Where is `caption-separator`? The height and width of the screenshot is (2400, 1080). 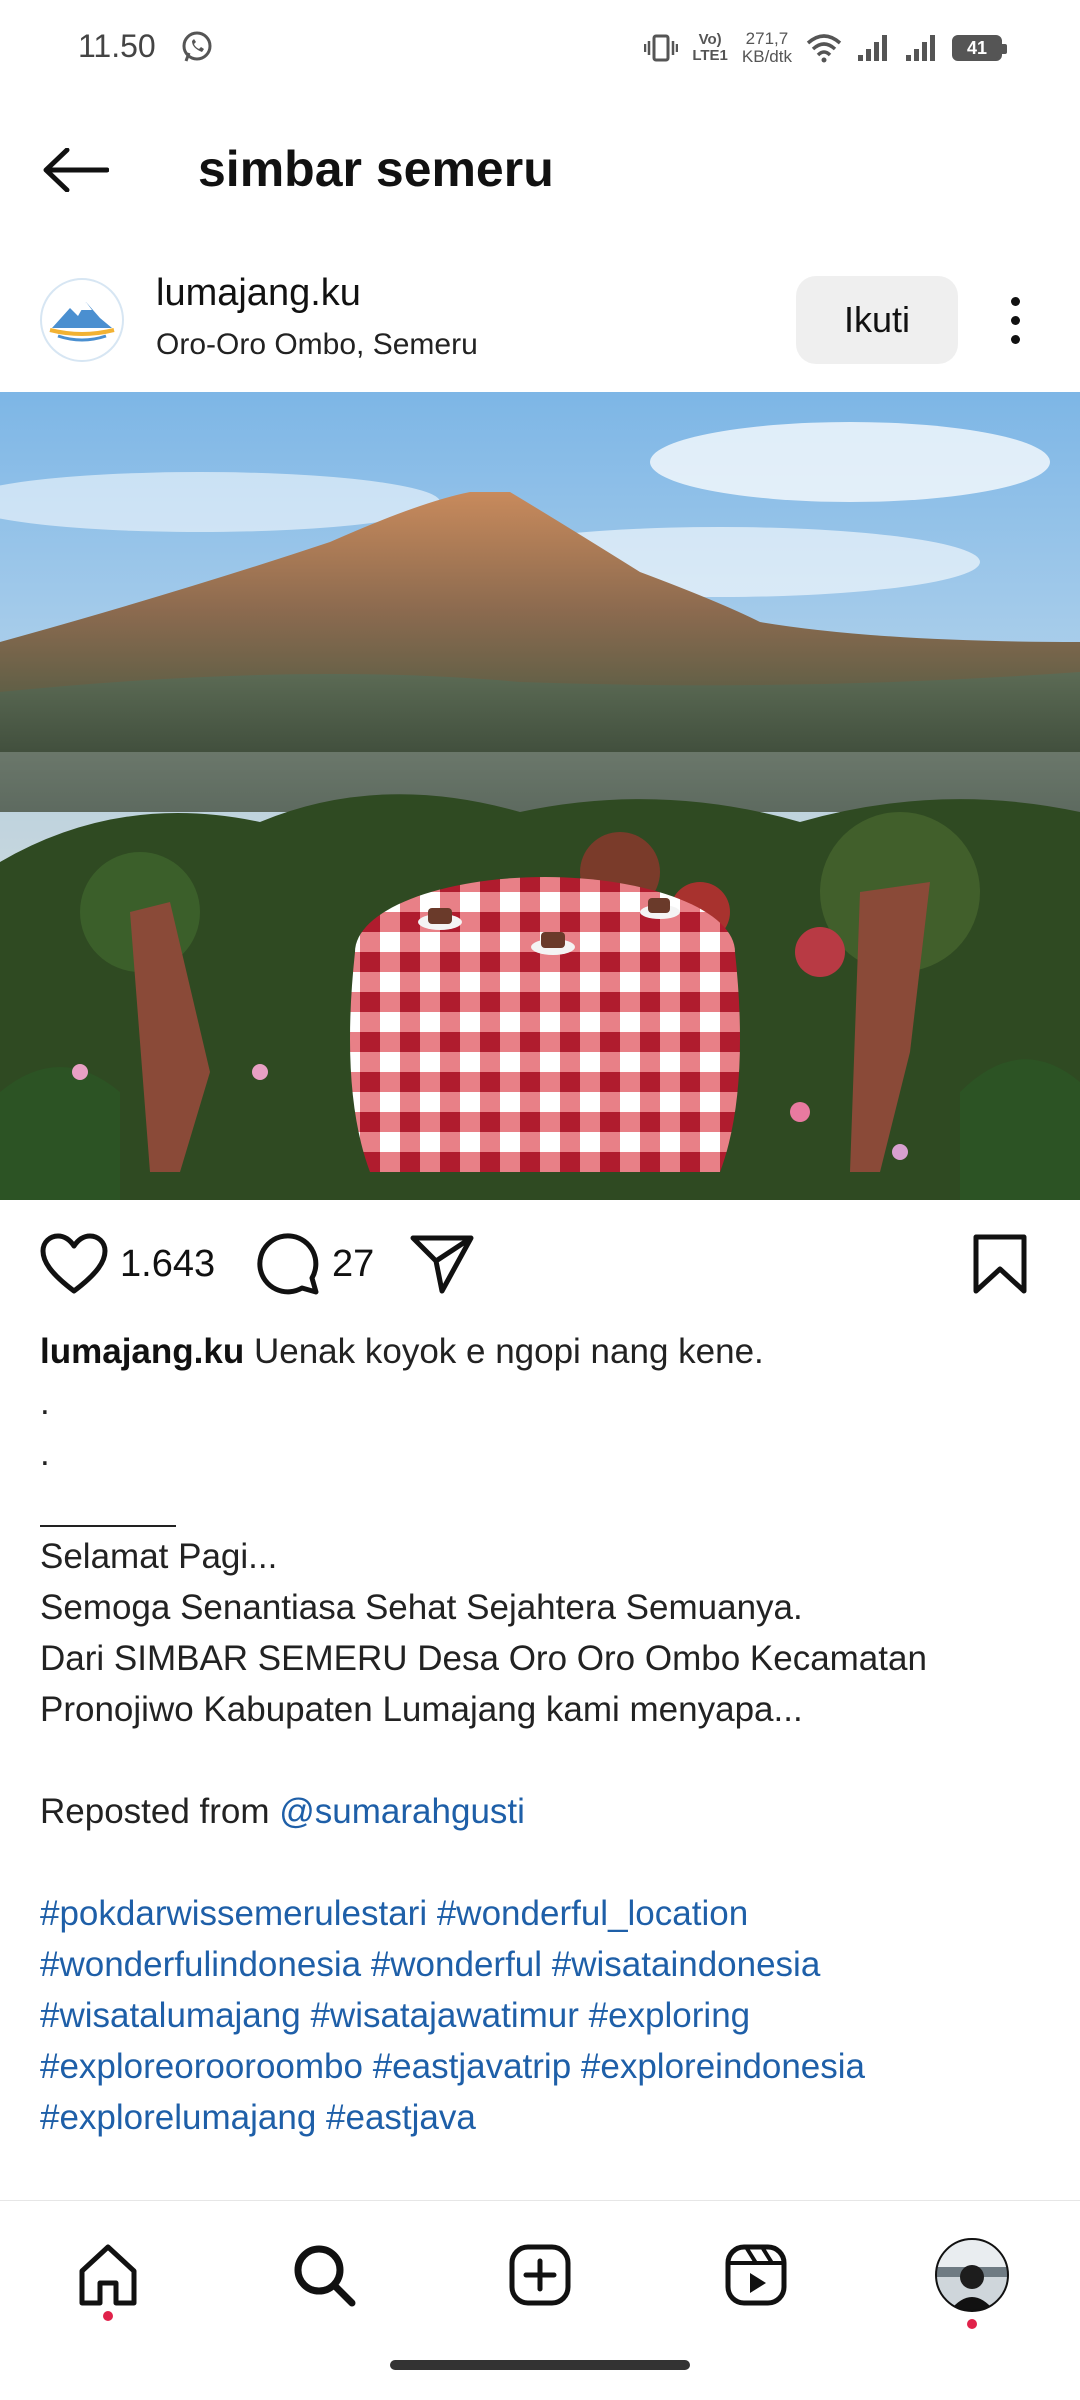 caption-separator is located at coordinates (108, 1526).